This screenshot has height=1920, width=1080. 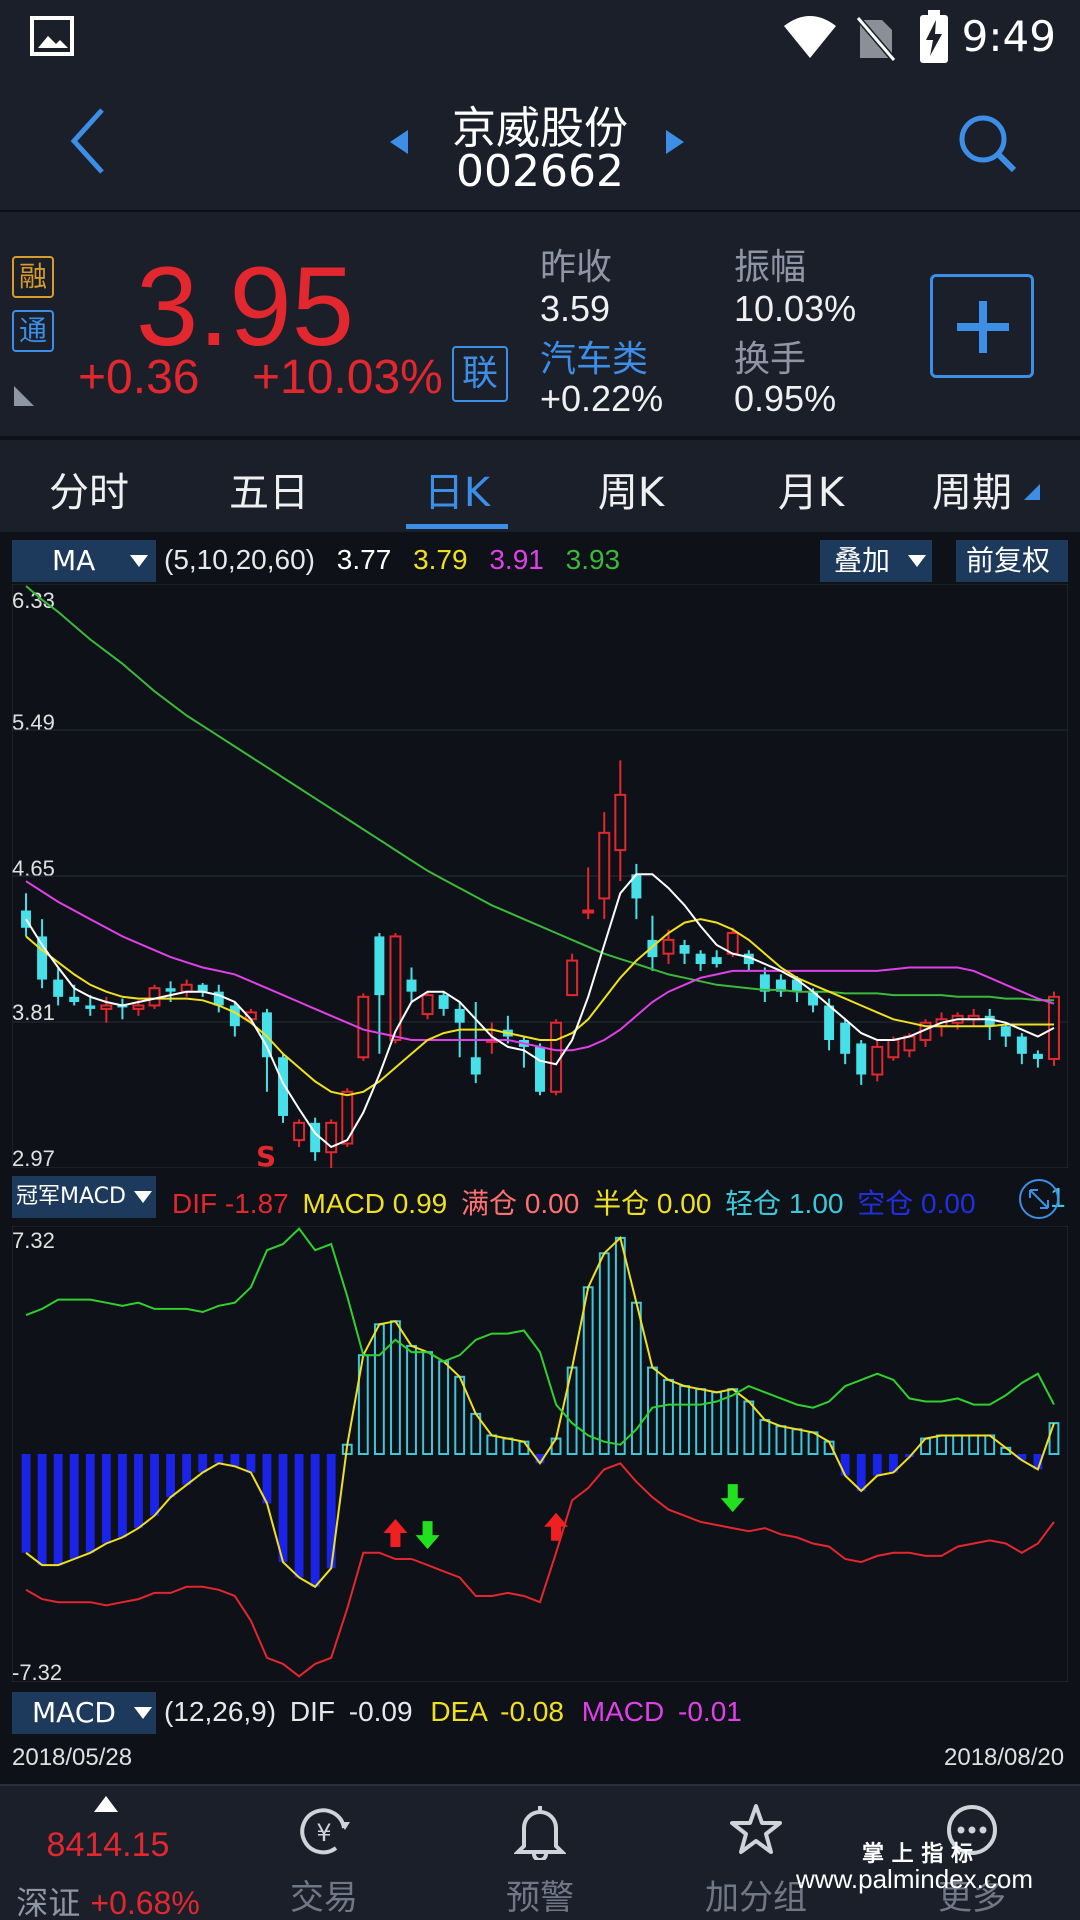 What do you see at coordinates (72, 1757) in the screenshot?
I see `date-start: 2018/05/28` at bounding box center [72, 1757].